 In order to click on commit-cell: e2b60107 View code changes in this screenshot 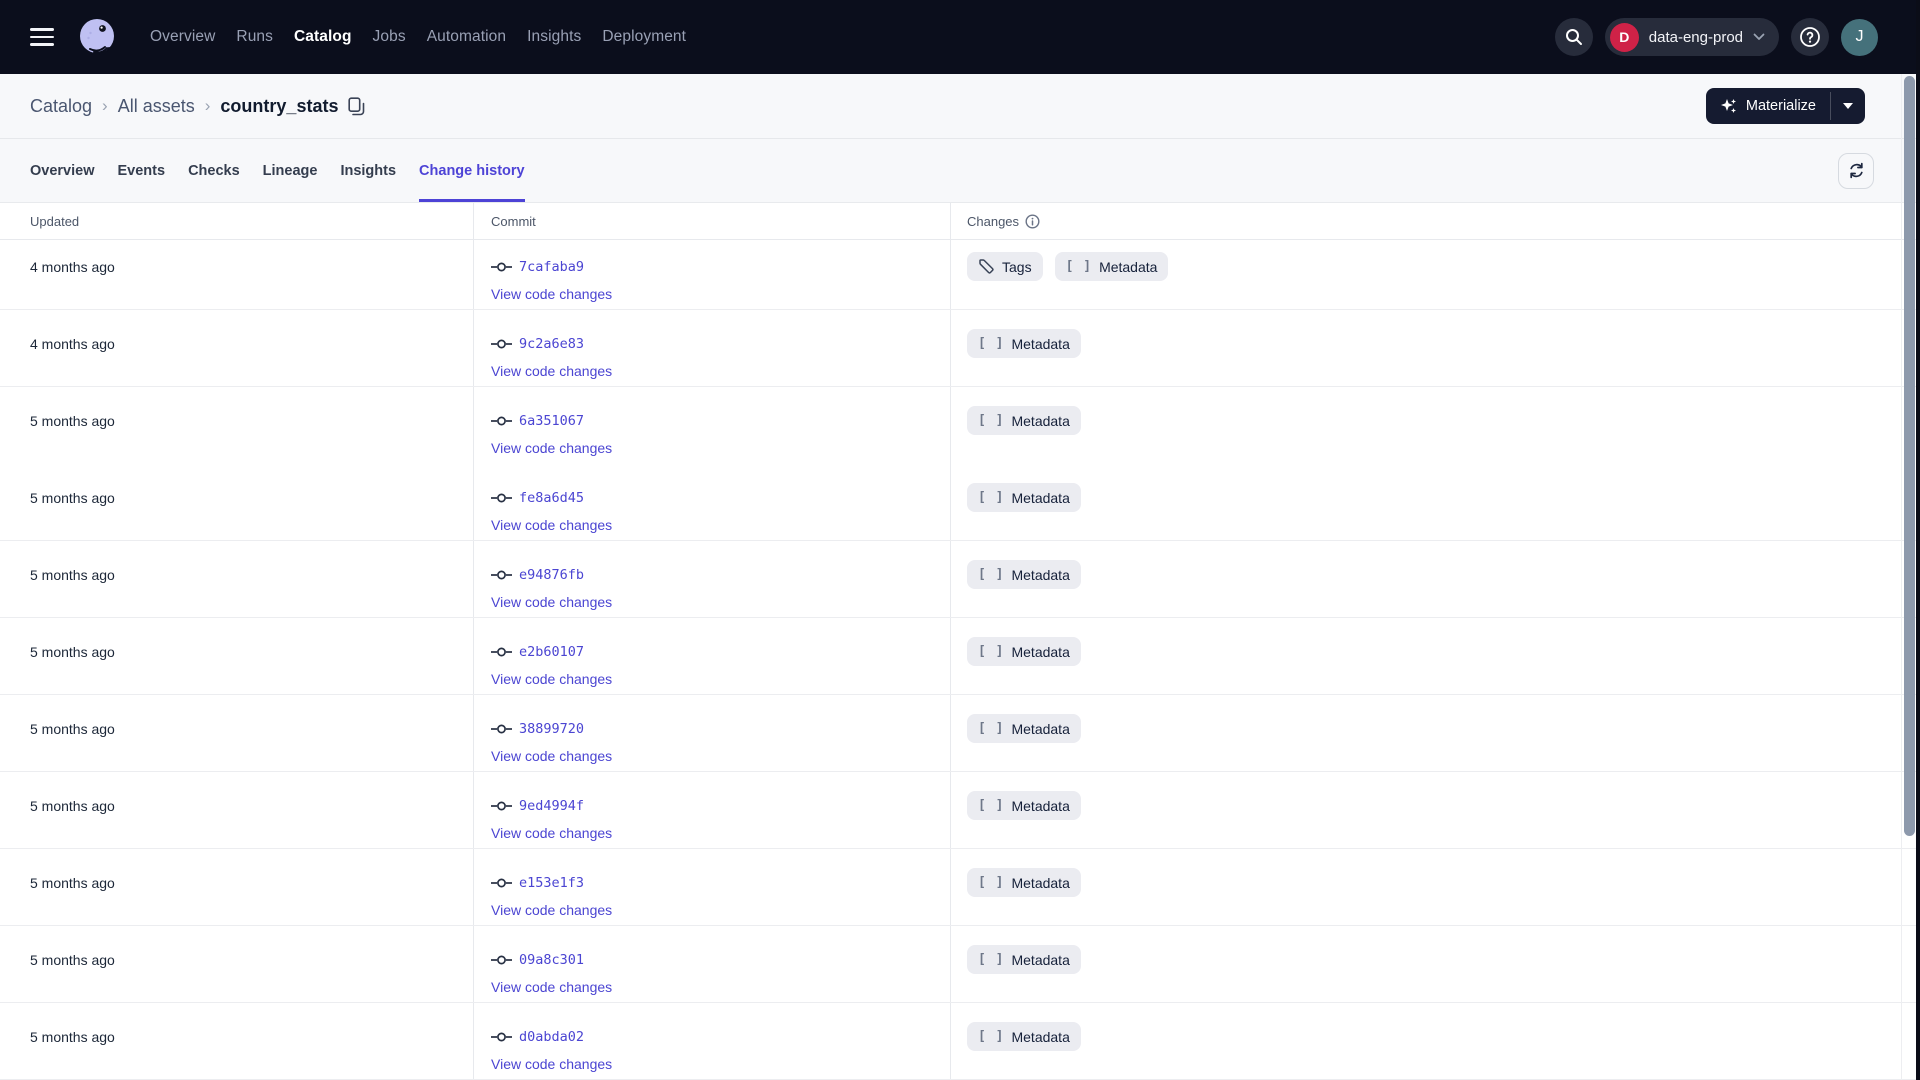, I will do `click(712, 656)`.